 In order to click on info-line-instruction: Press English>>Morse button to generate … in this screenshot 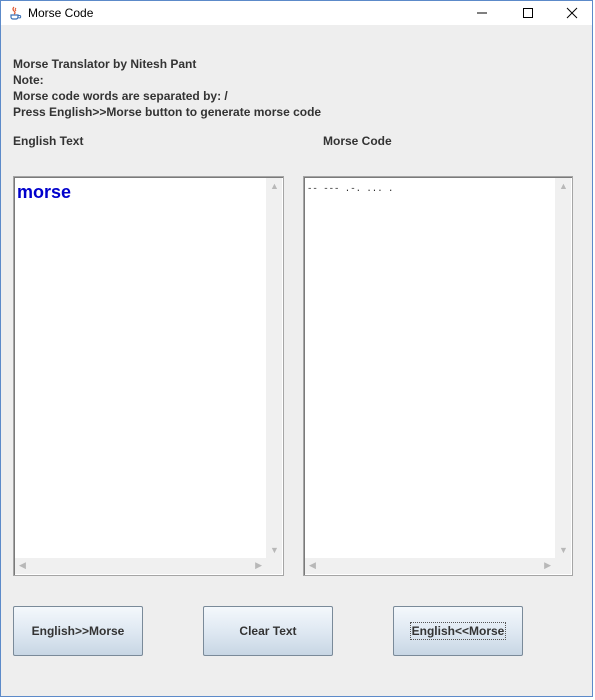, I will do `click(167, 112)`.